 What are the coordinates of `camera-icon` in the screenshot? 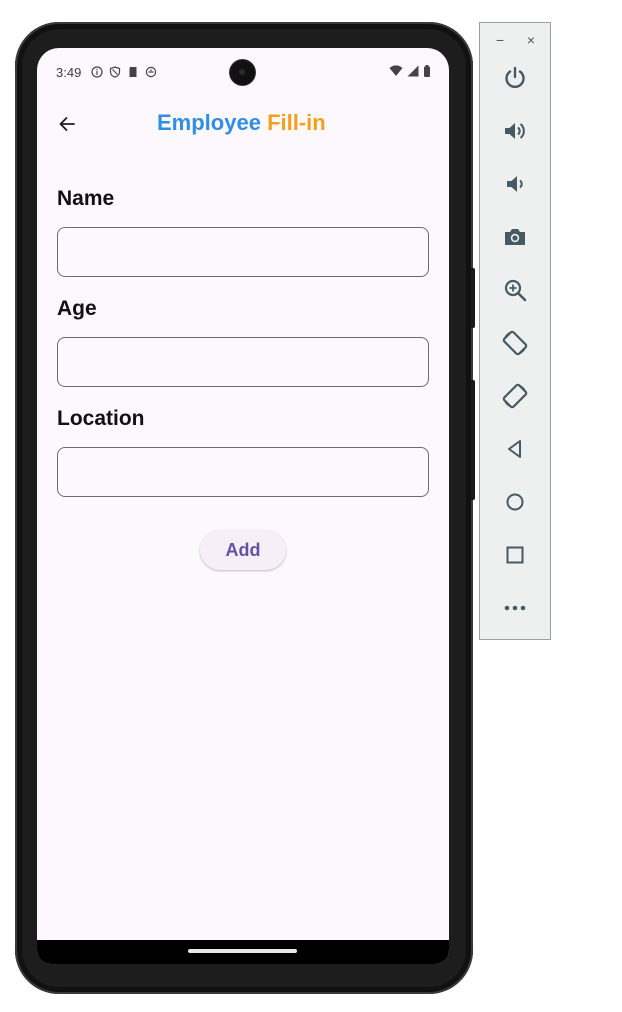 It's located at (515, 237).